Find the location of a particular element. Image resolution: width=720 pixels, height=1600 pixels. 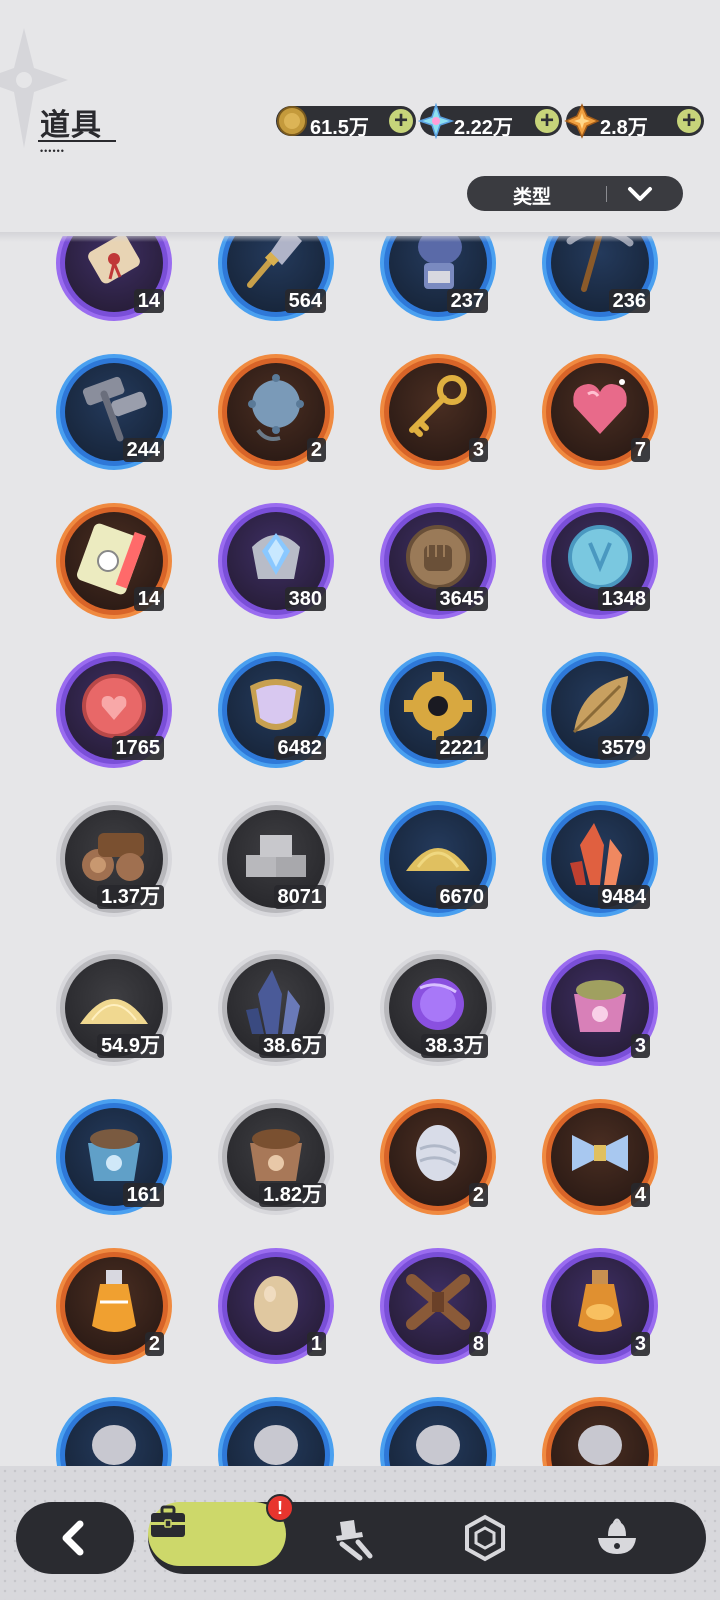

item-slot: 38.6万 is located at coordinates (276, 1008).